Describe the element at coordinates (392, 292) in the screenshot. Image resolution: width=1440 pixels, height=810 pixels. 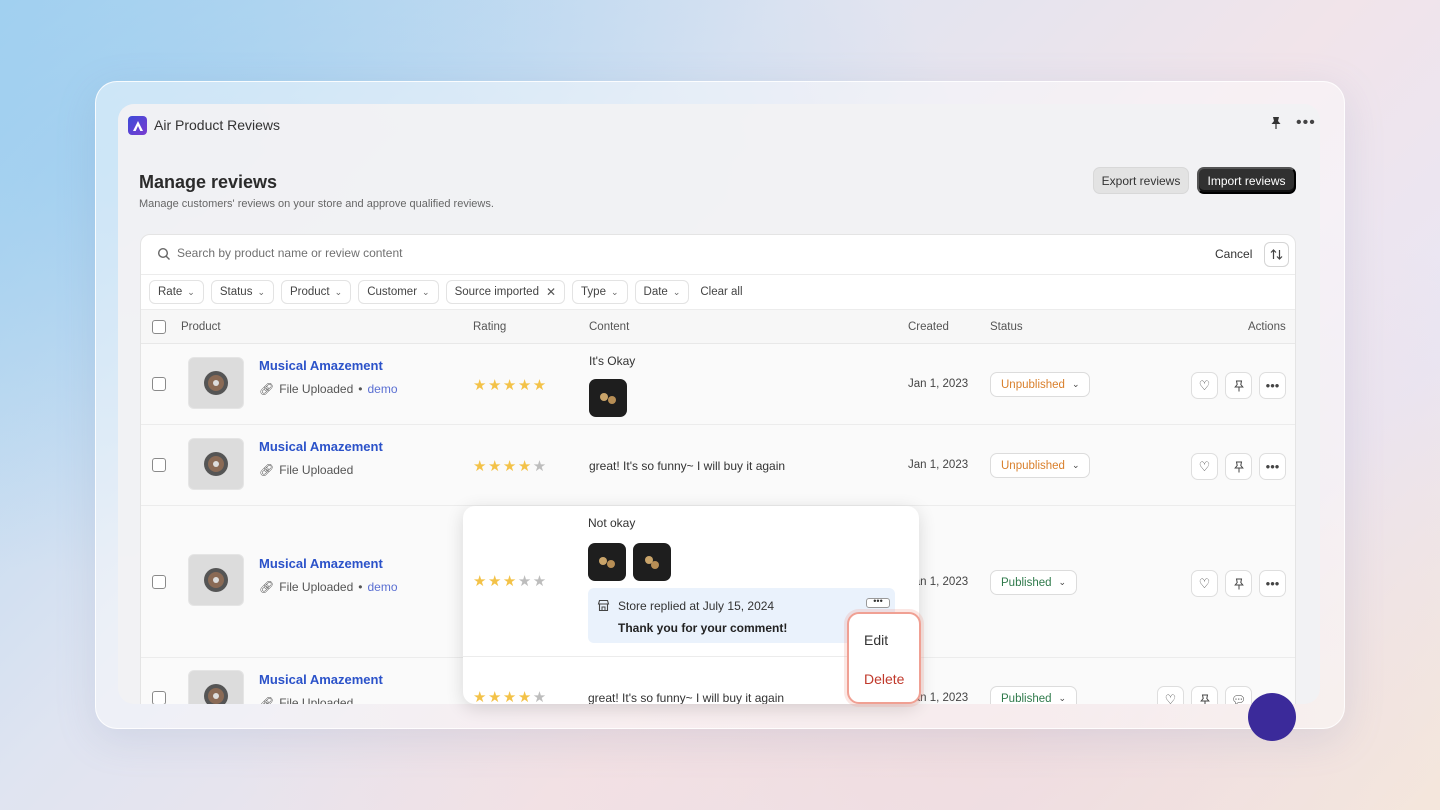
I see `filter-customer-label: Customer` at that location.